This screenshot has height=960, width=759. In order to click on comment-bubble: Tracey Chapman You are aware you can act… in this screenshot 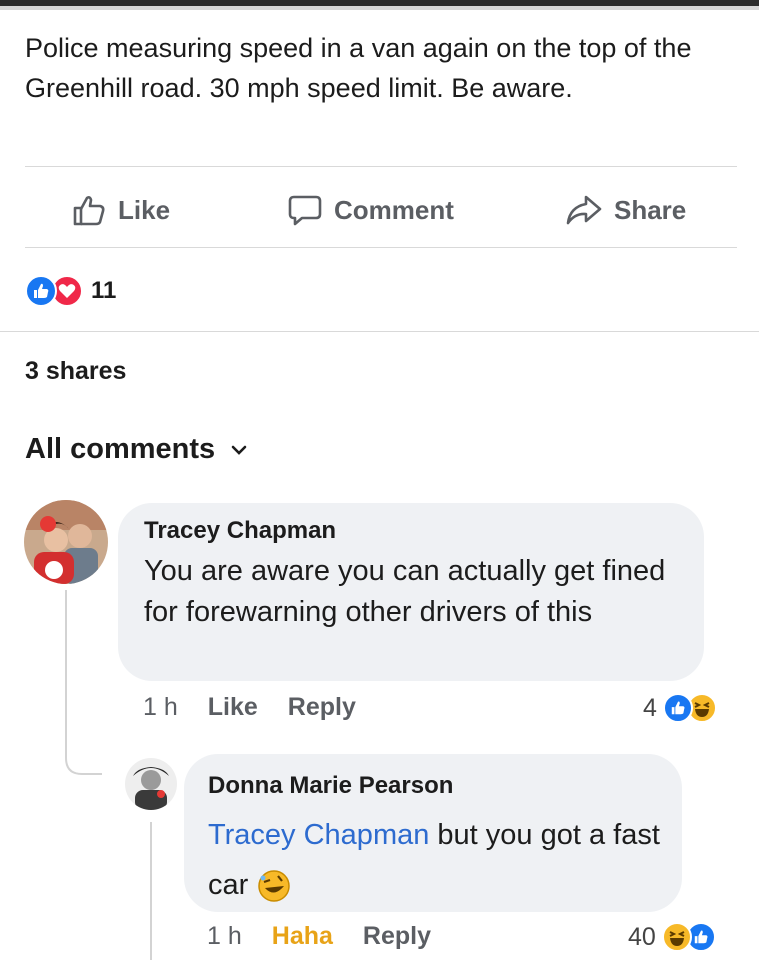, I will do `click(411, 592)`.